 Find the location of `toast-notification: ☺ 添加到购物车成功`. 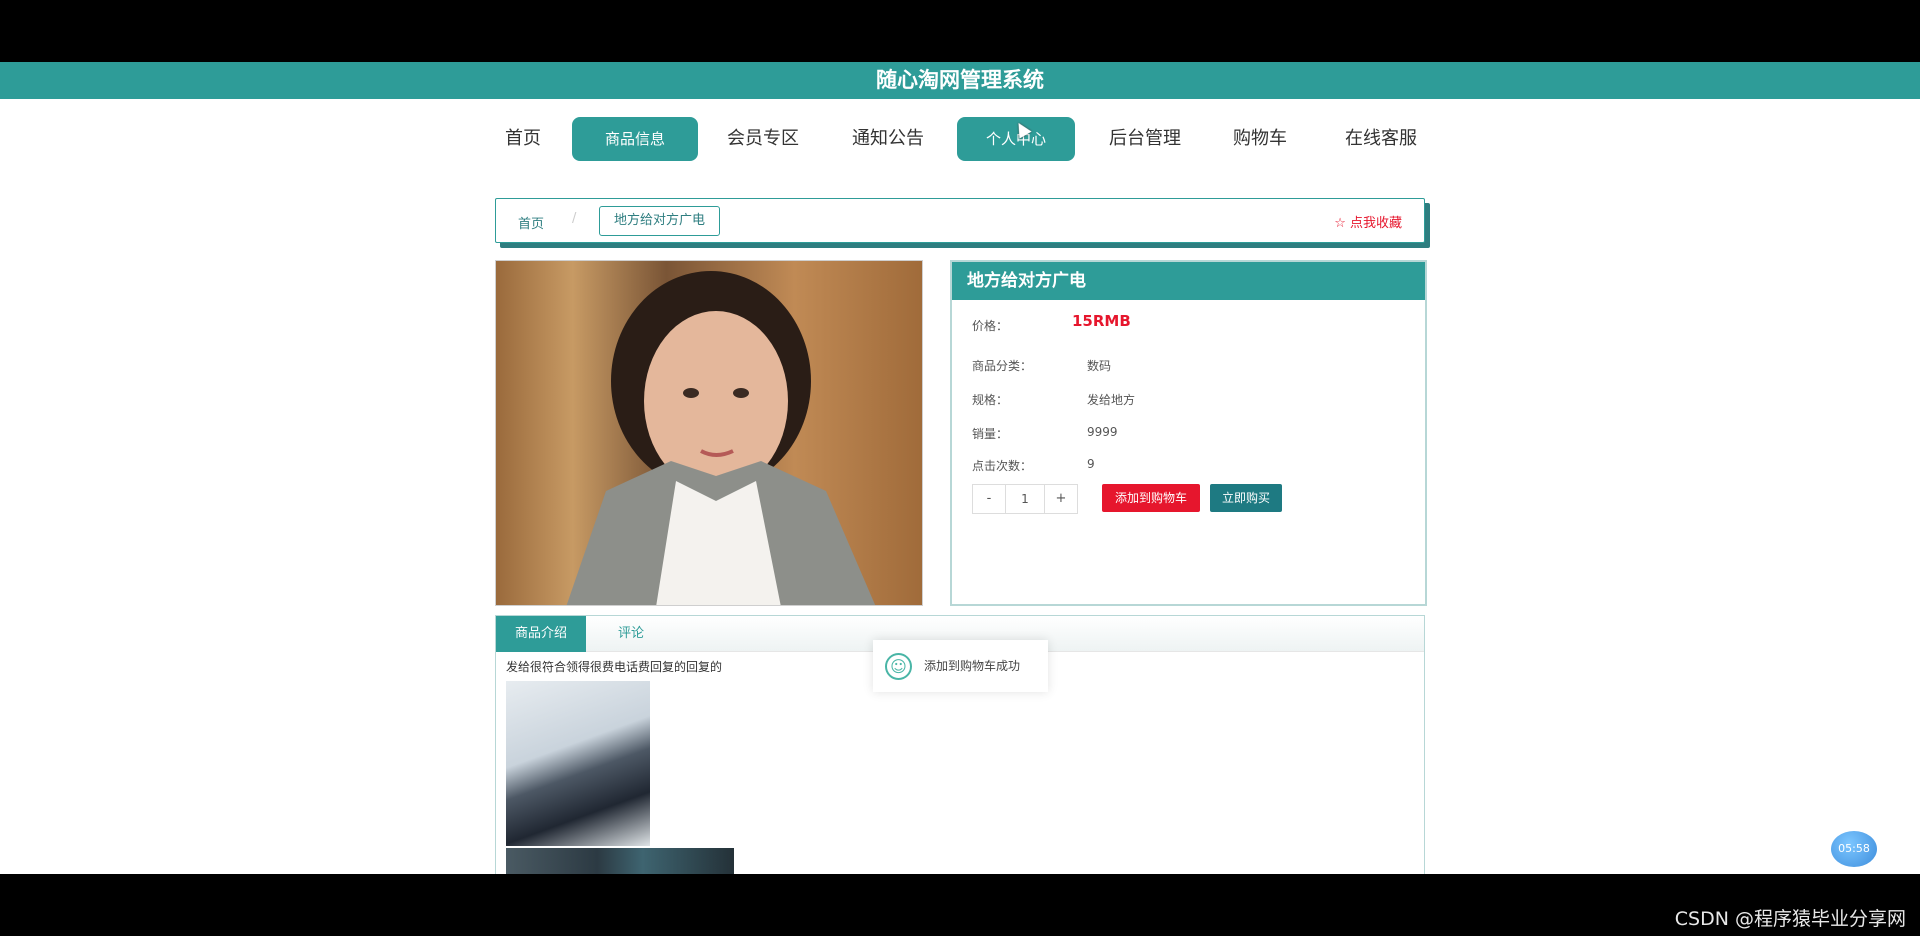

toast-notification: ☺ 添加到购物车成功 is located at coordinates (960, 666).